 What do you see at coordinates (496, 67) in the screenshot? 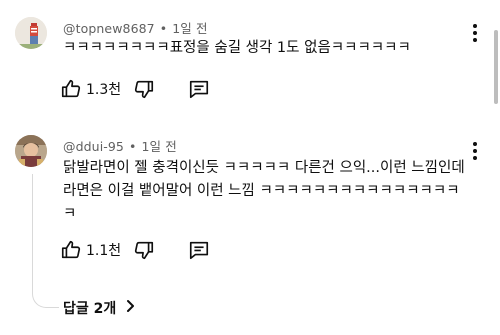
I see `scrollbar` at bounding box center [496, 67].